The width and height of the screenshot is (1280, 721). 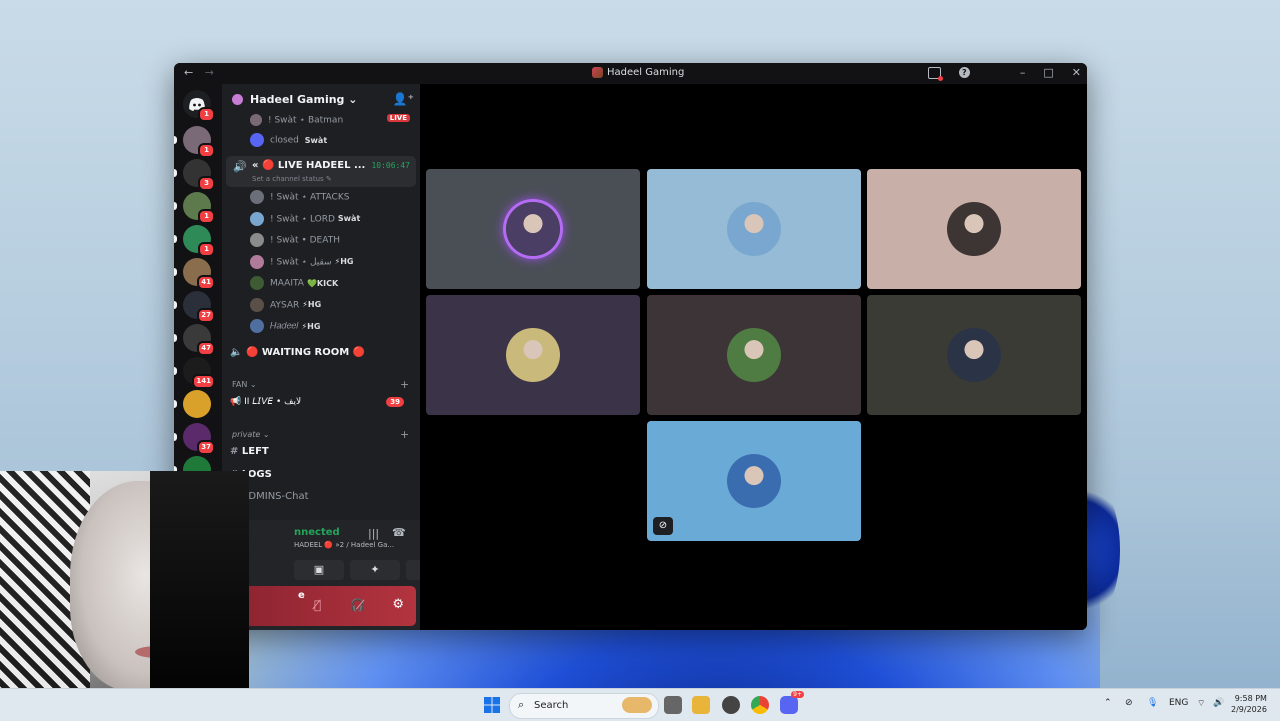 I want to click on voice-member: ! Swàt ⋆ LORD Swàt, so click(x=305, y=218).